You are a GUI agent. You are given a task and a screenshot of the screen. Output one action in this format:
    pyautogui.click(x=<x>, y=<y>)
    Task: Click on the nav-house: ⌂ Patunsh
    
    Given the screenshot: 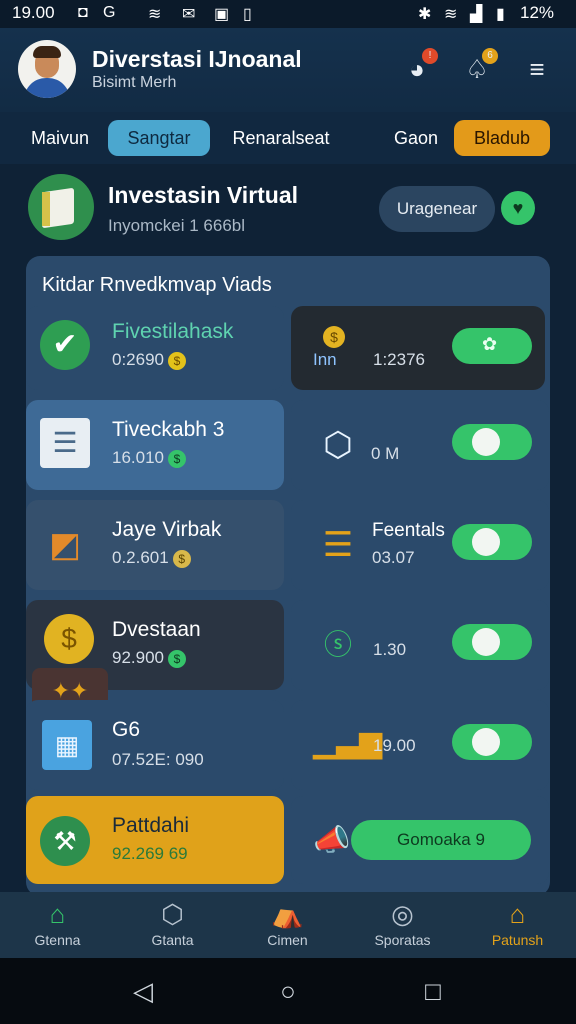 What is the action you would take?
    pyautogui.click(x=517, y=925)
    